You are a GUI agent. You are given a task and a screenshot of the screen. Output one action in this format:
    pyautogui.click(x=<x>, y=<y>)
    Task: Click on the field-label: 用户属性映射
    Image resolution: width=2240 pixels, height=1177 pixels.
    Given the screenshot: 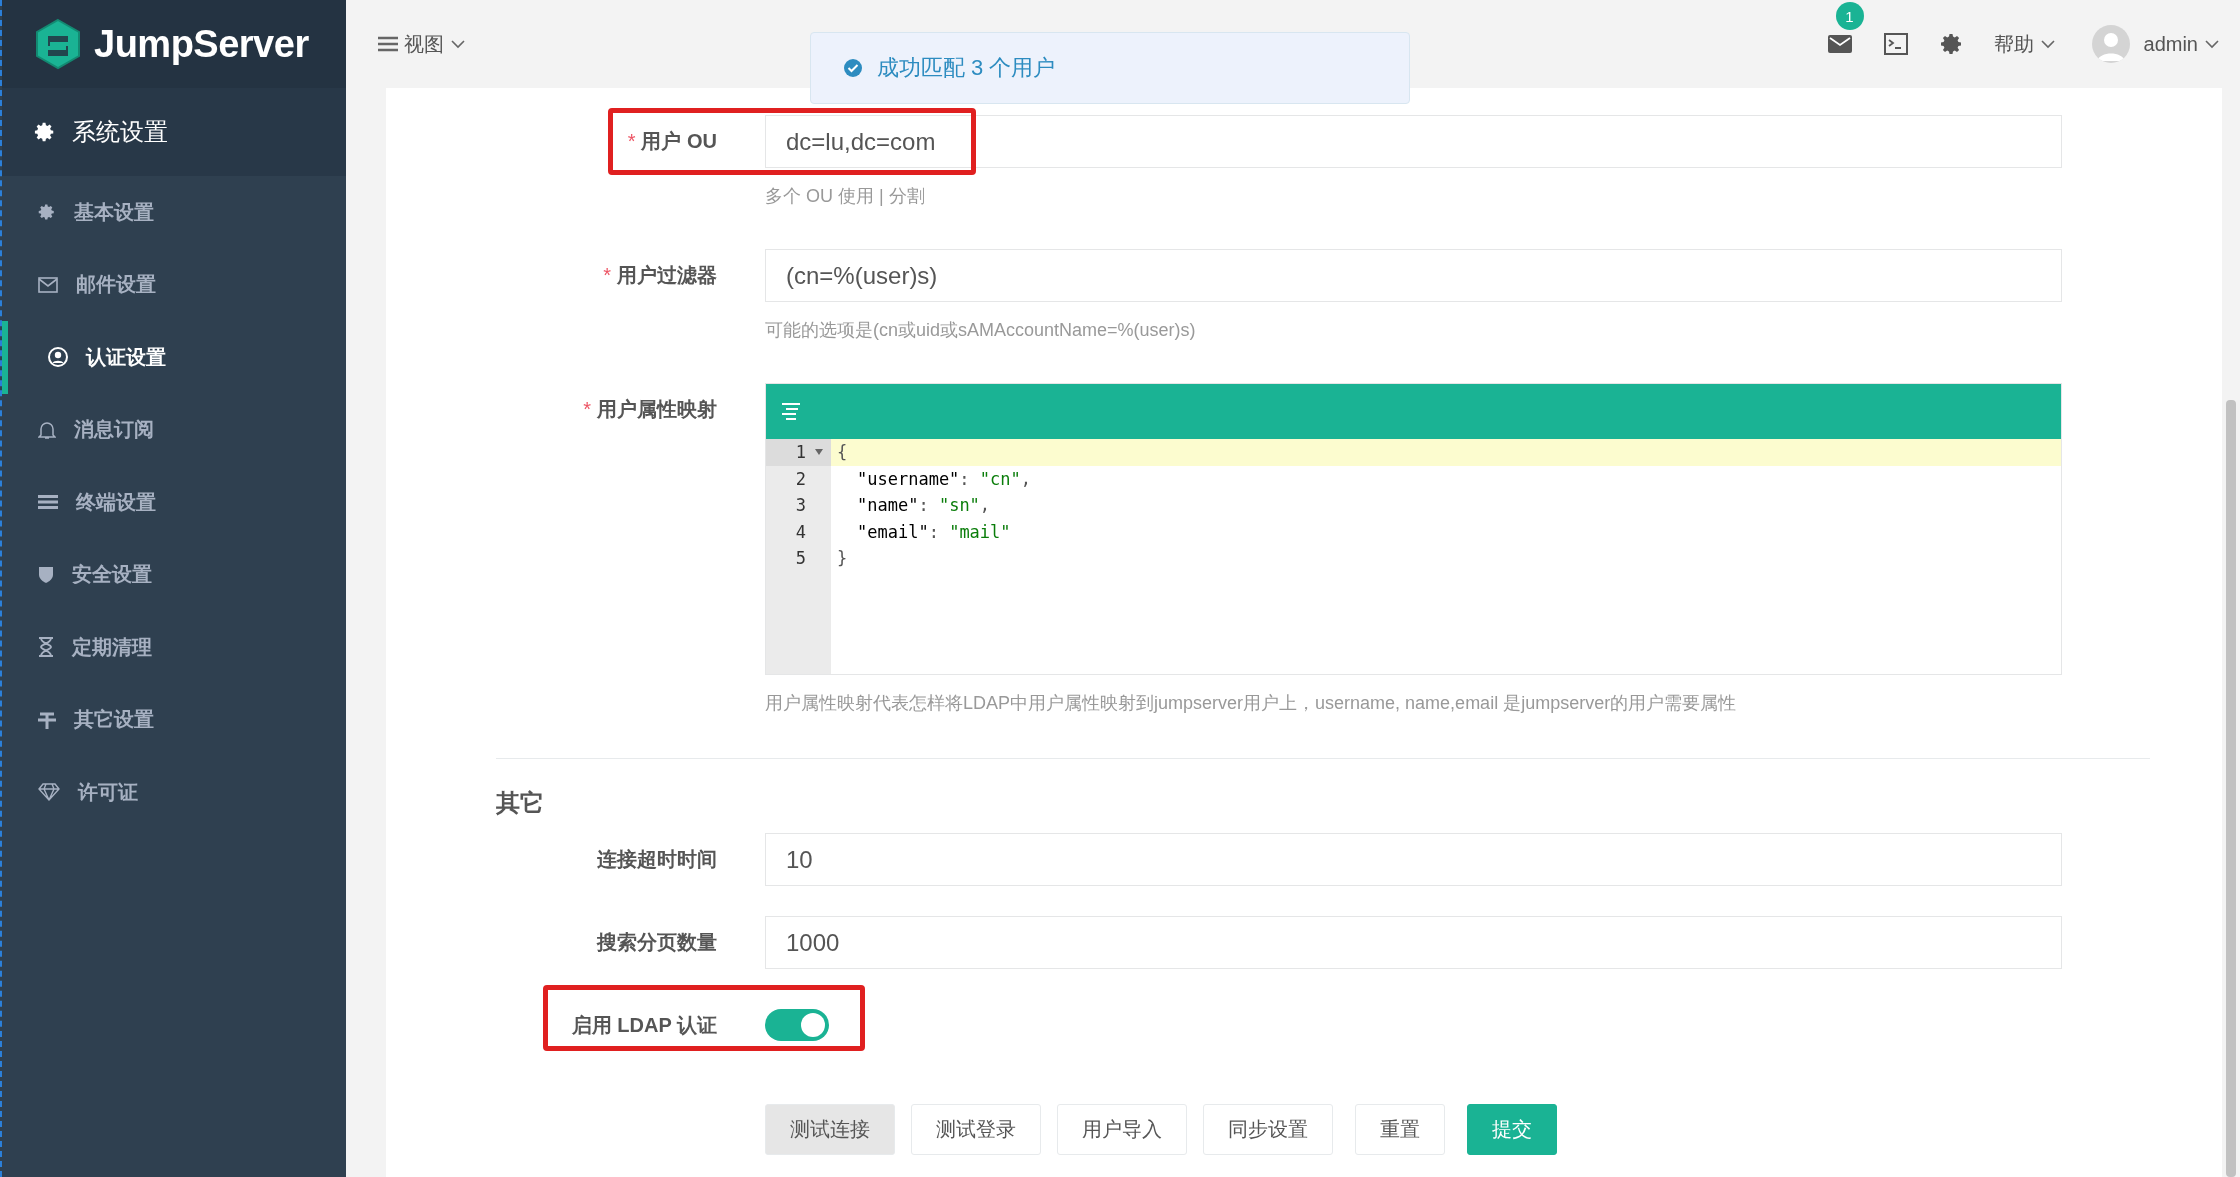 What is the action you would take?
    pyautogui.click(x=657, y=409)
    